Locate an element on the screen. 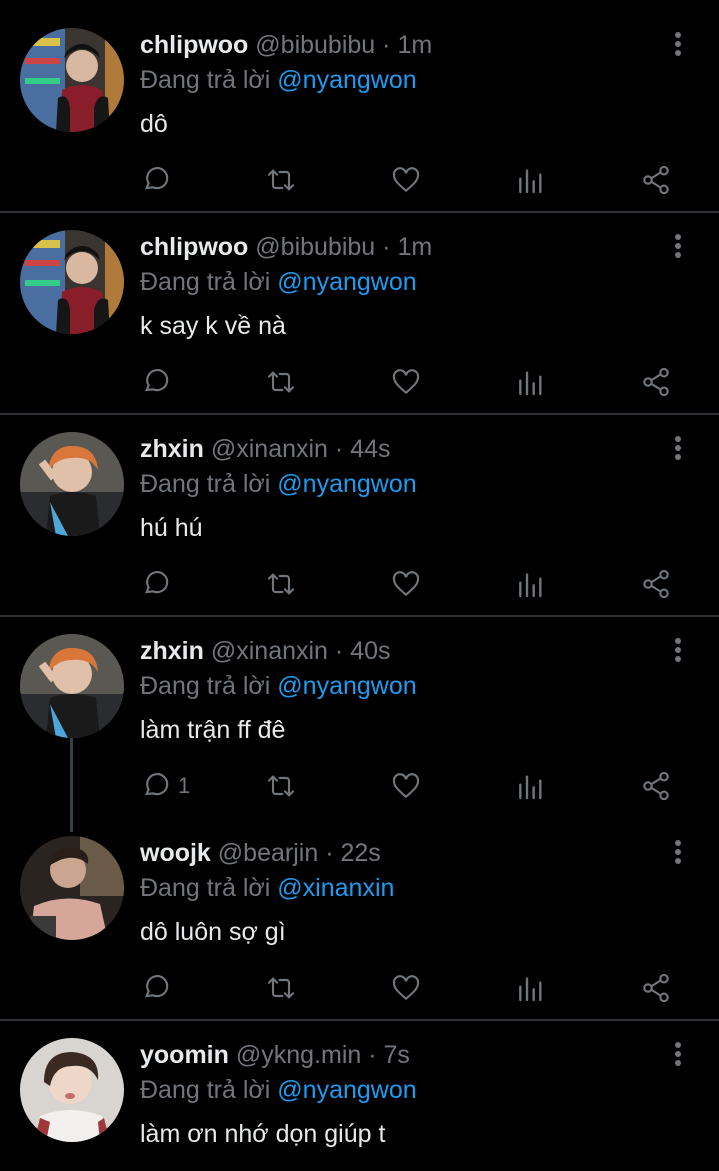 Image resolution: width=719 pixels, height=1171 pixels. handle: @bearjin is located at coordinates (268, 853).